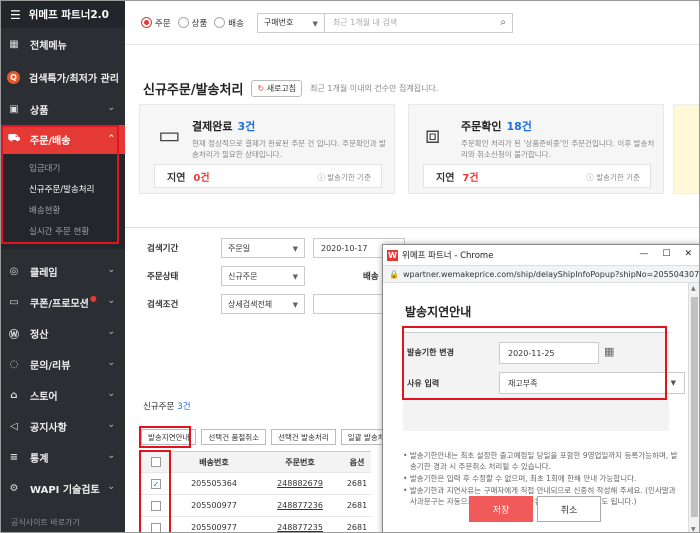 This screenshot has width=700, height=533. I want to click on scroll-down-icon: ▼, so click(693, 529).